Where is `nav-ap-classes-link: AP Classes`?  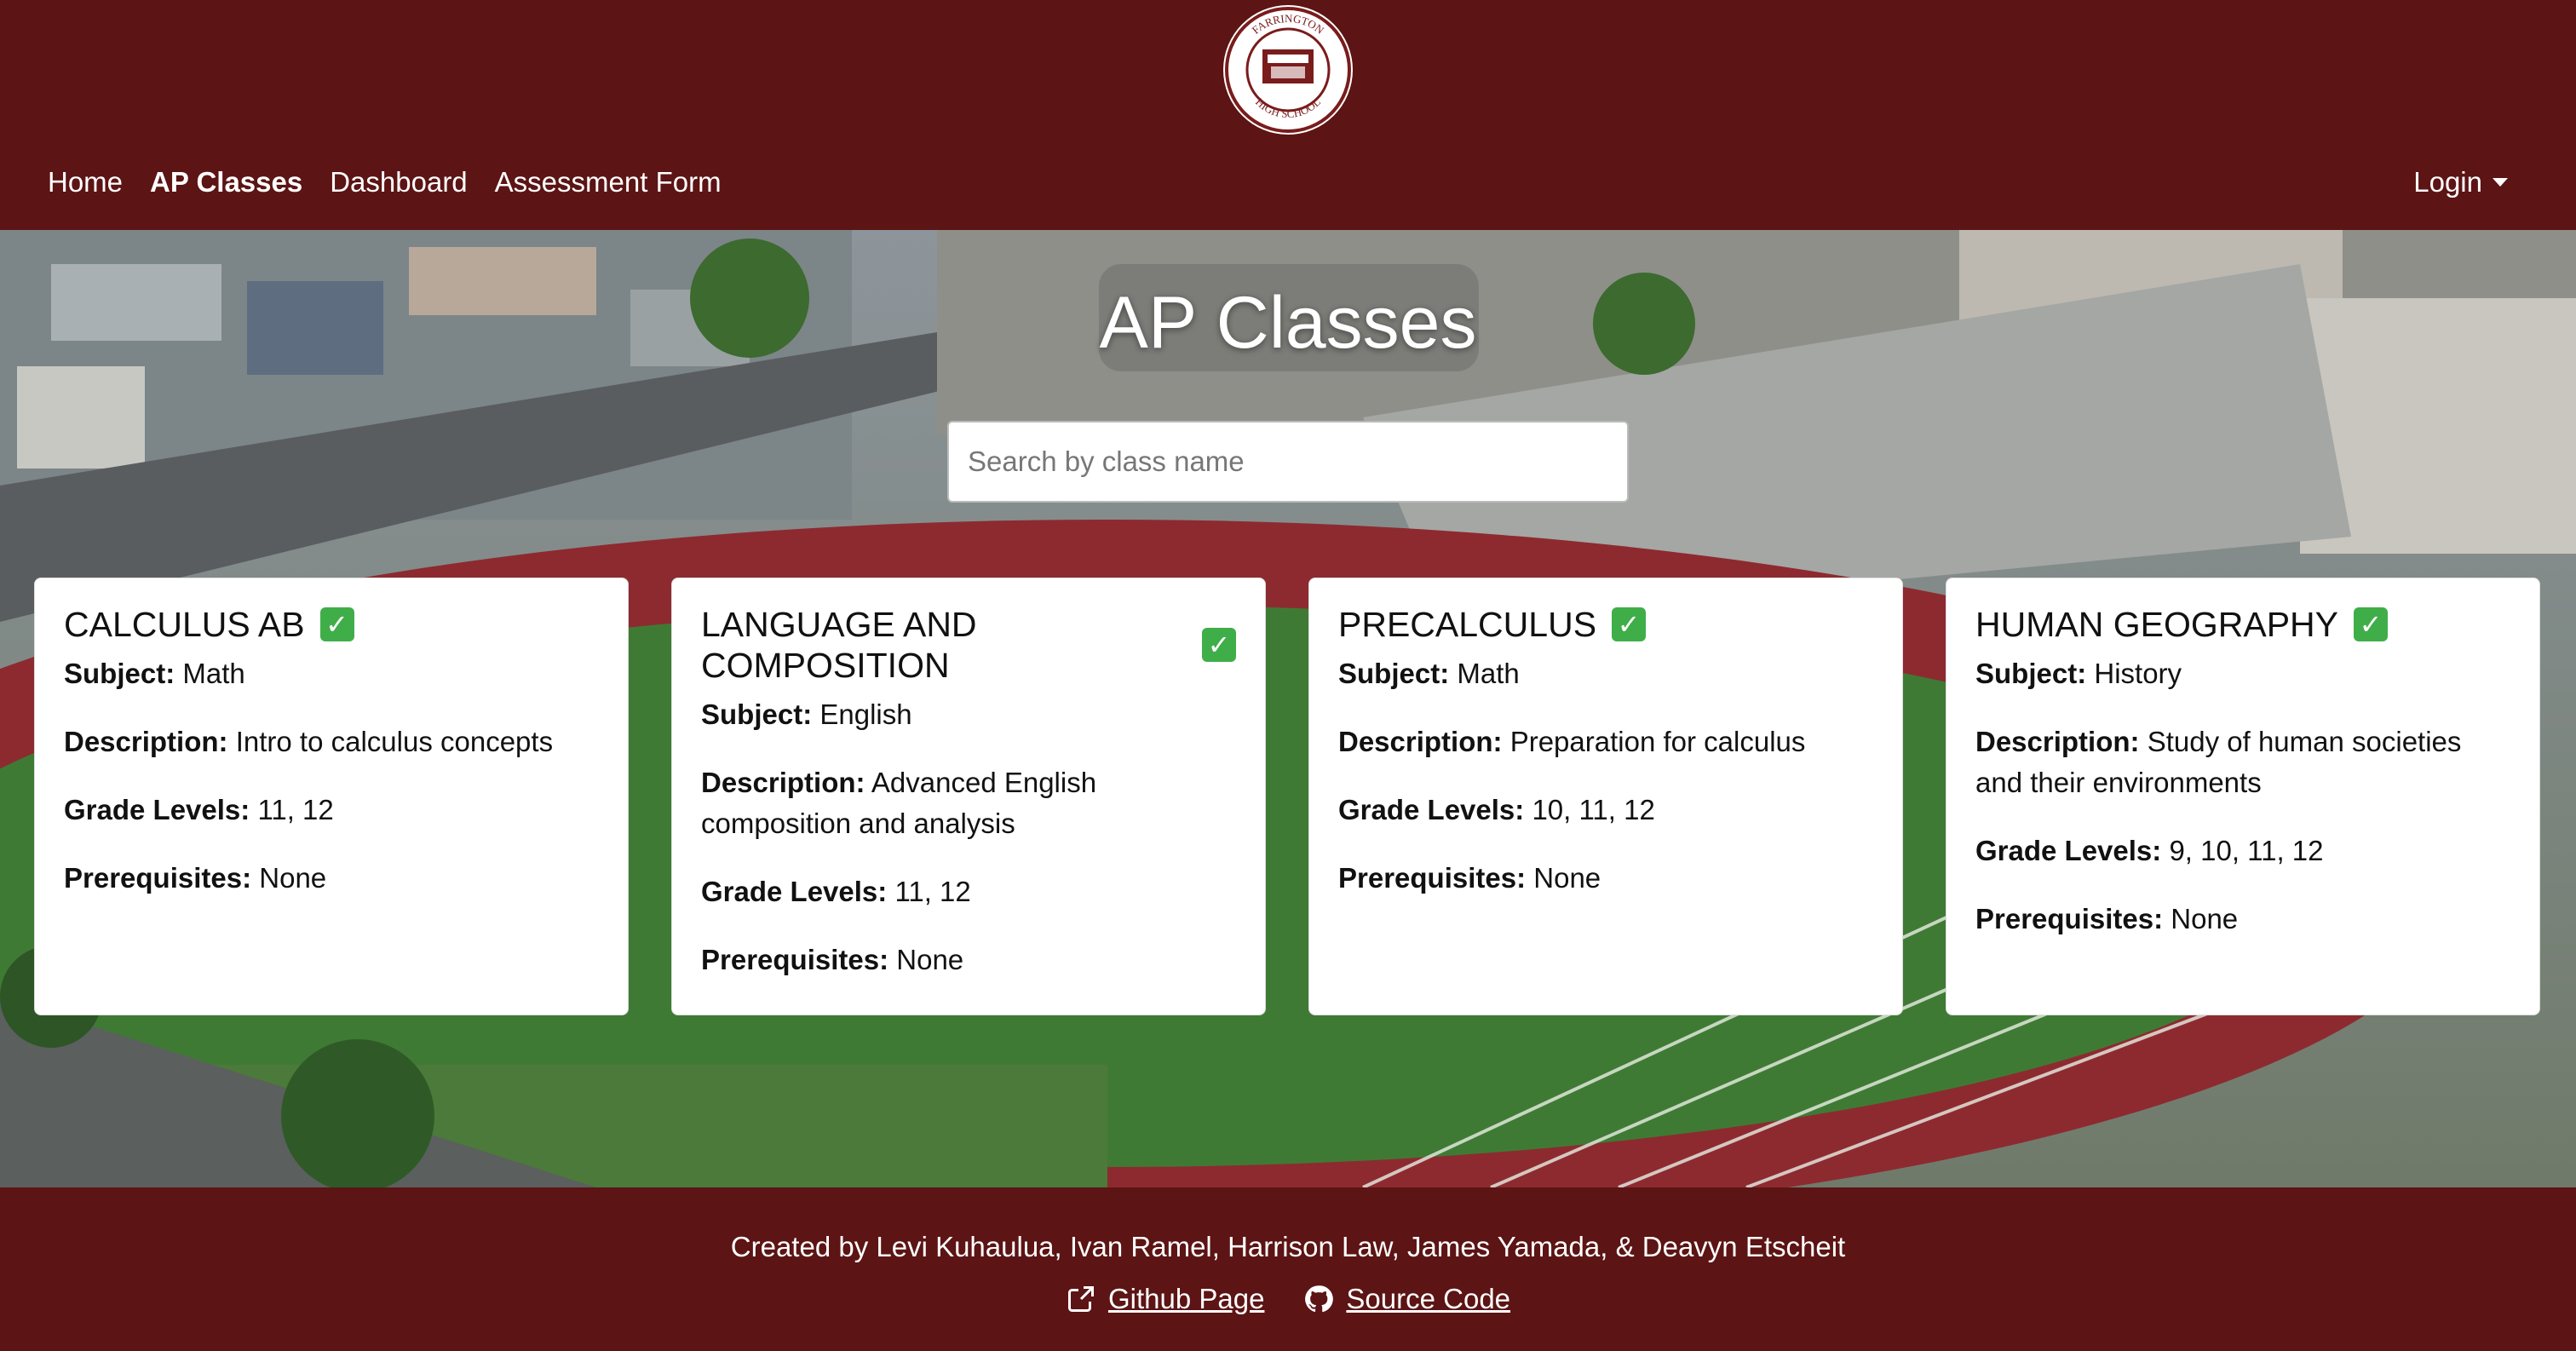
nav-ap-classes-link: AP Classes is located at coordinates (226, 183).